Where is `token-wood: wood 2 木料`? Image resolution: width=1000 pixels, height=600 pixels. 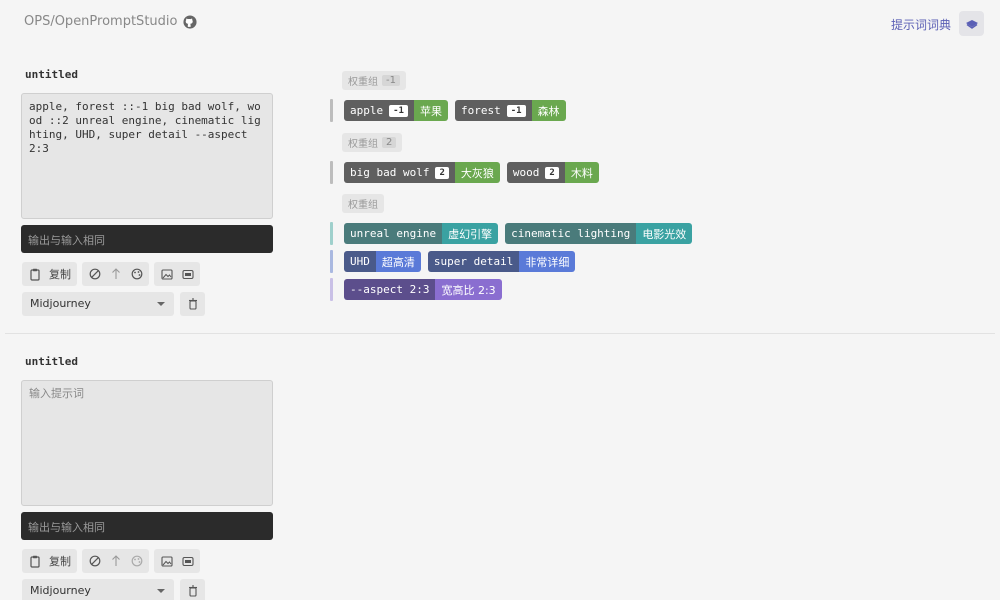 token-wood: wood 2 木料 is located at coordinates (552, 172).